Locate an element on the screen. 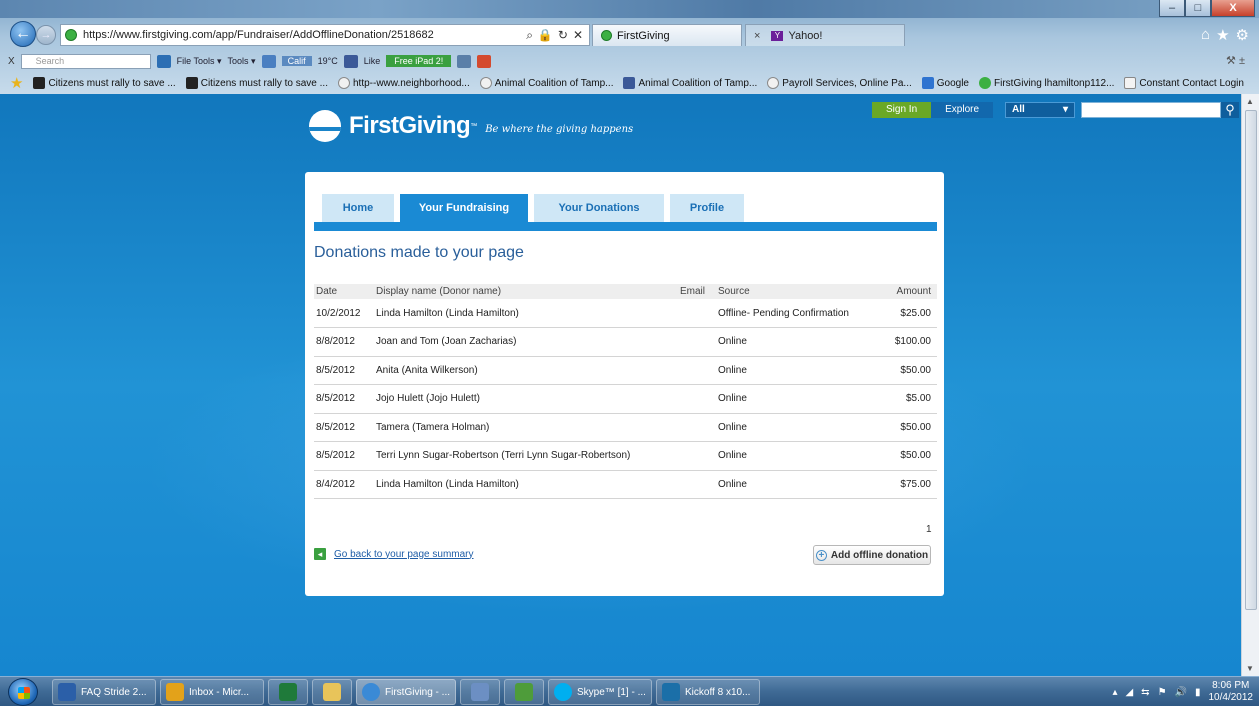 This screenshot has width=1259, height=706. favorite-link: Google is located at coordinates (945, 83).